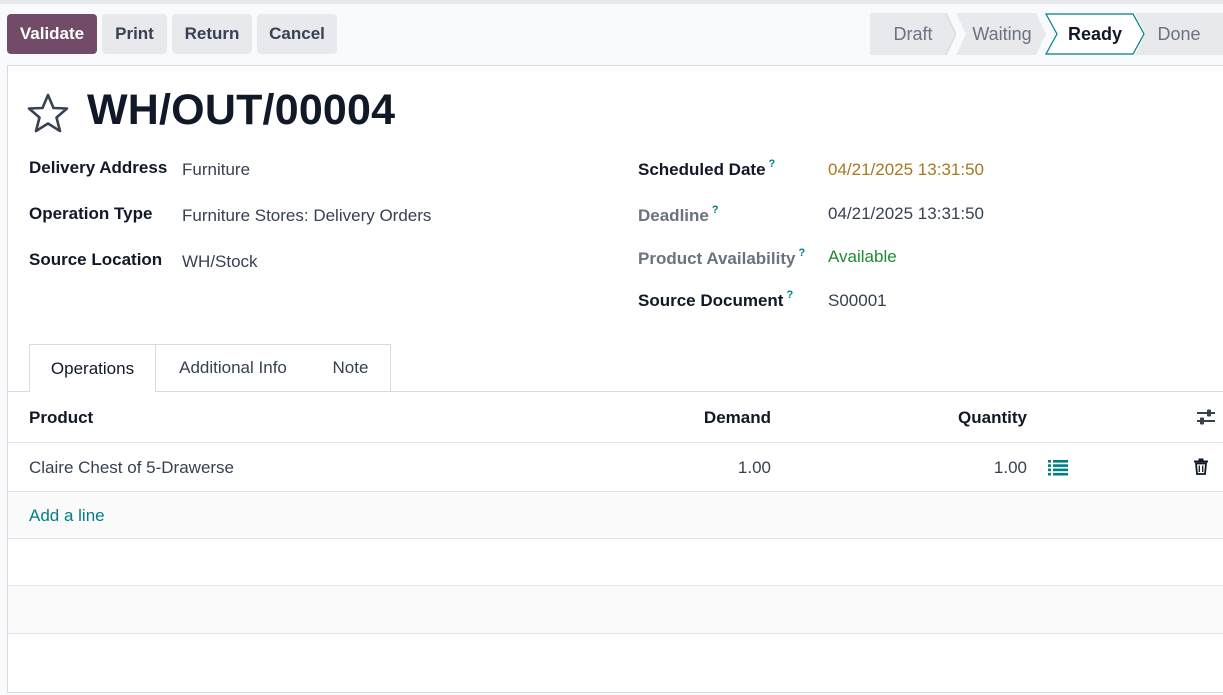 The image size is (1223, 695). Describe the element at coordinates (92, 368) in the screenshot. I see `tab-operations: Operations` at that location.